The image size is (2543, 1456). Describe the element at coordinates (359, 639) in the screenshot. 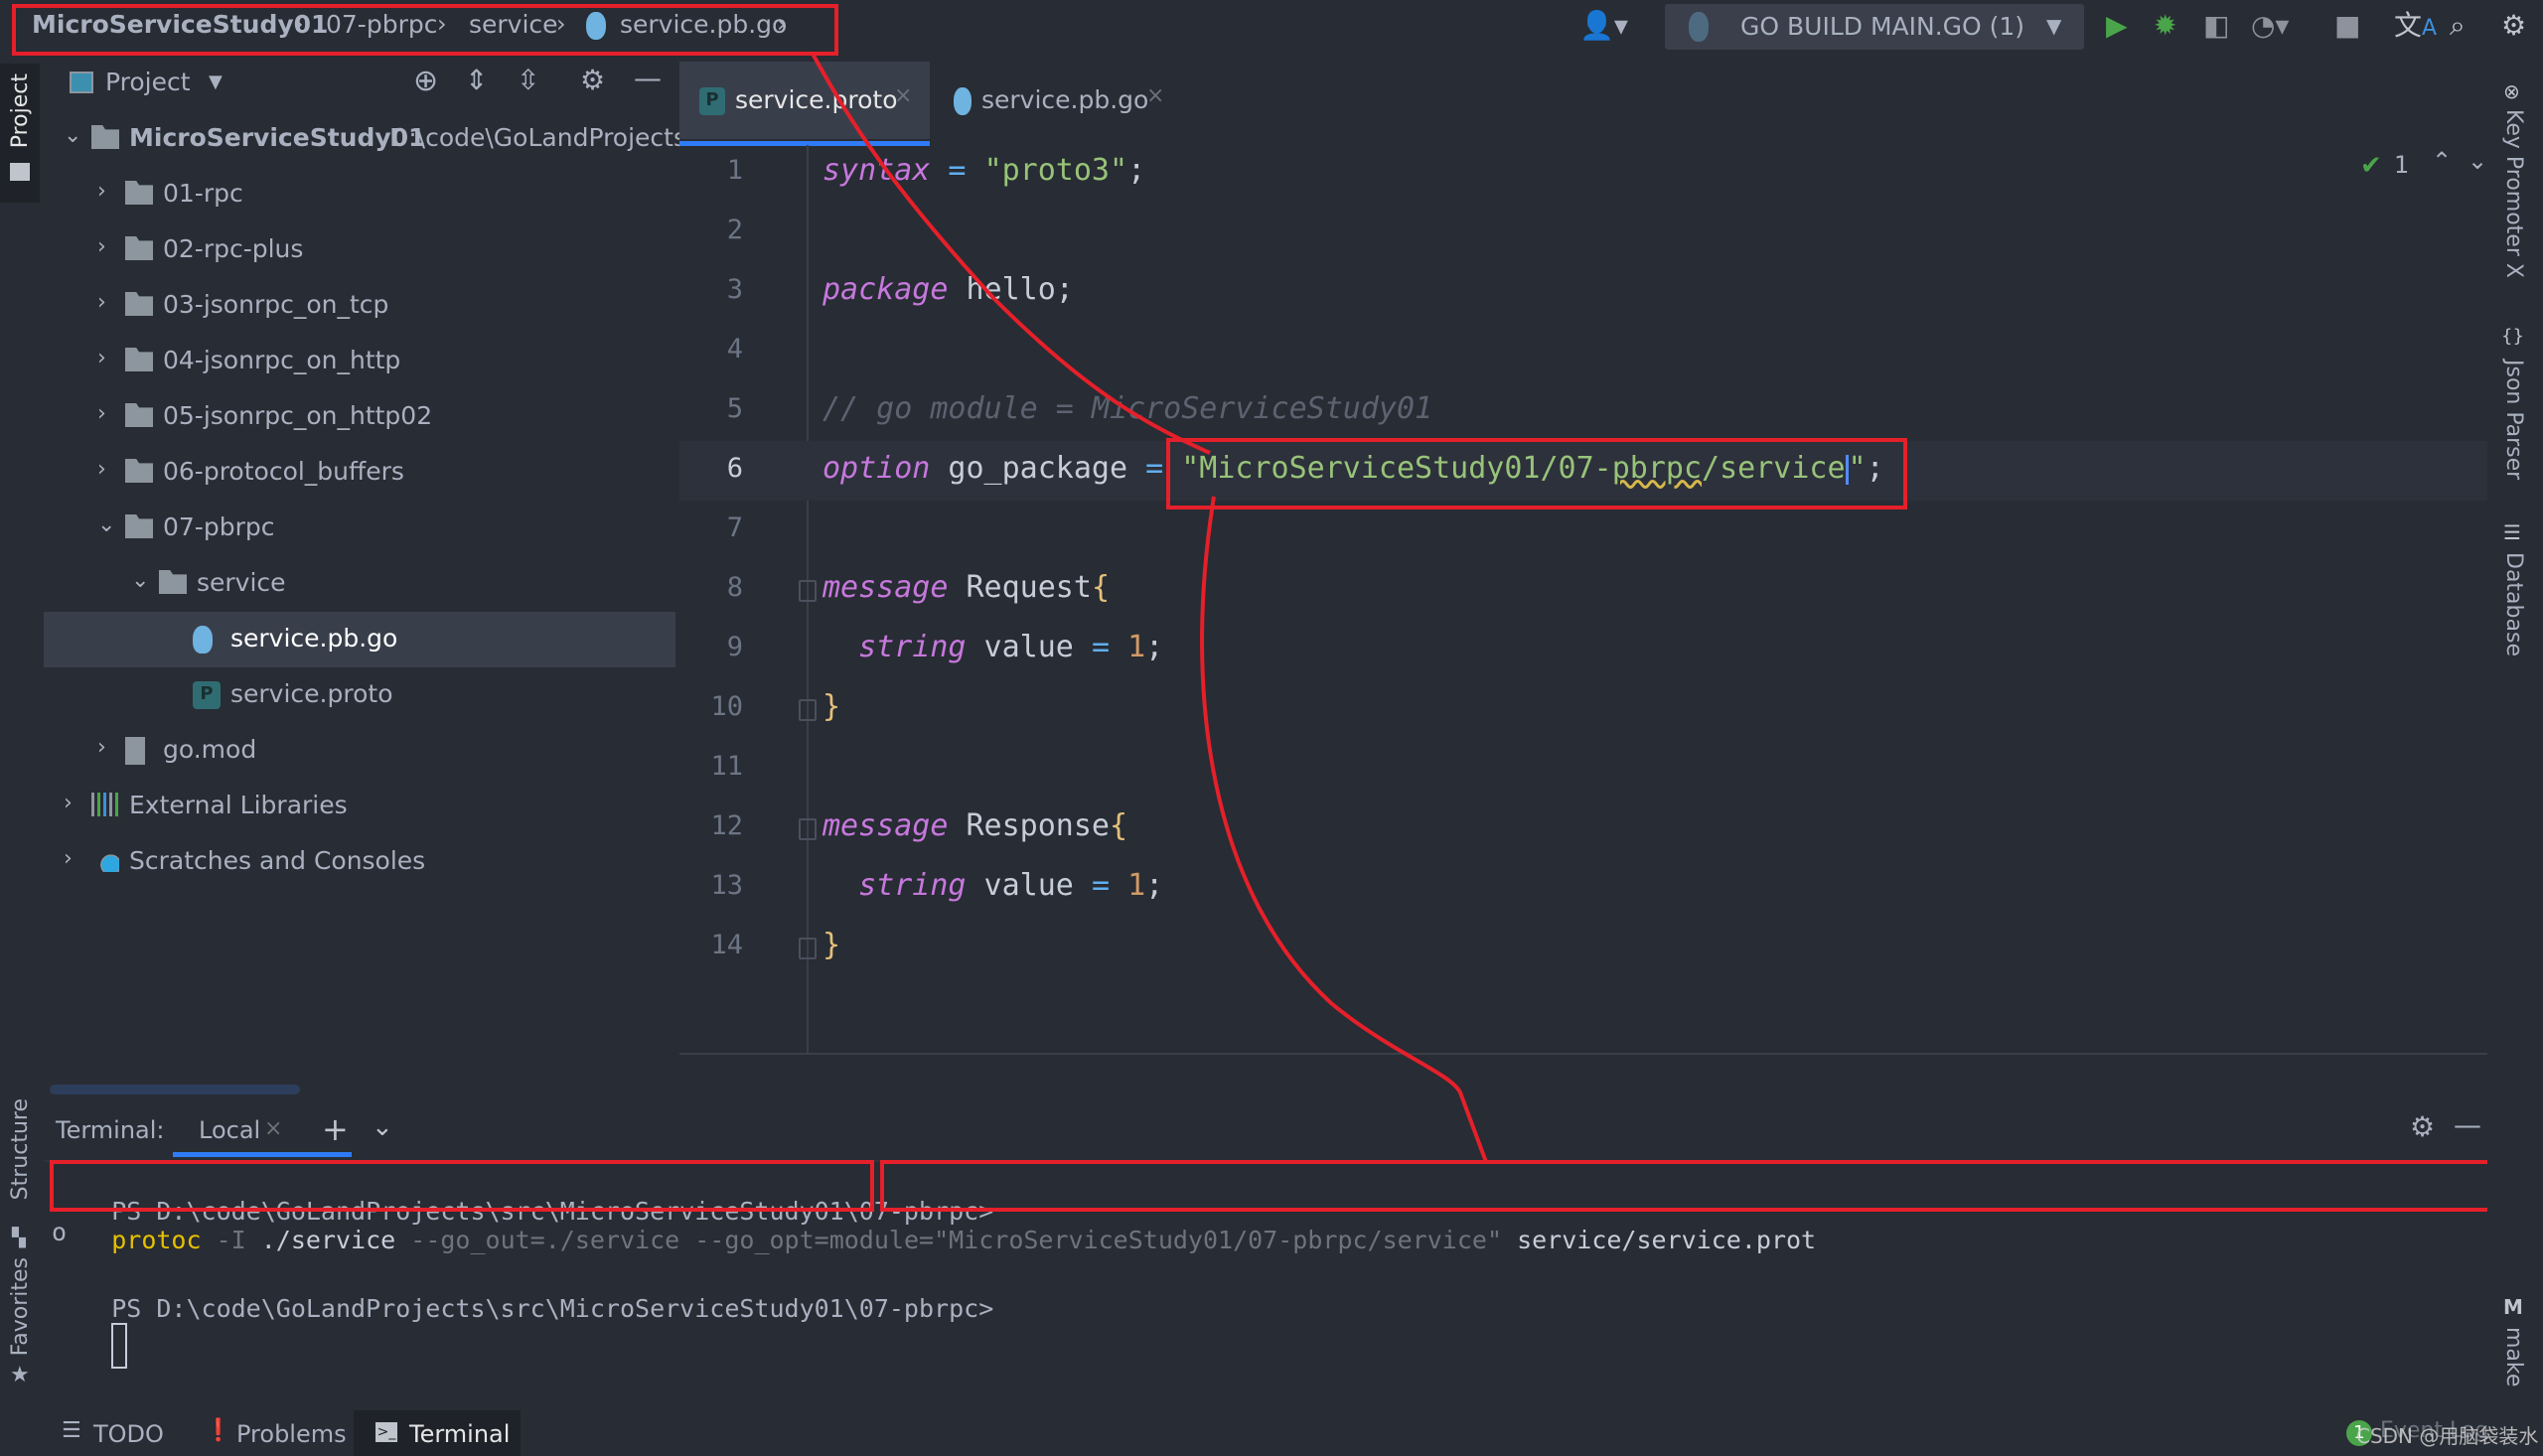

I see `tree-item: service.pb.go` at that location.